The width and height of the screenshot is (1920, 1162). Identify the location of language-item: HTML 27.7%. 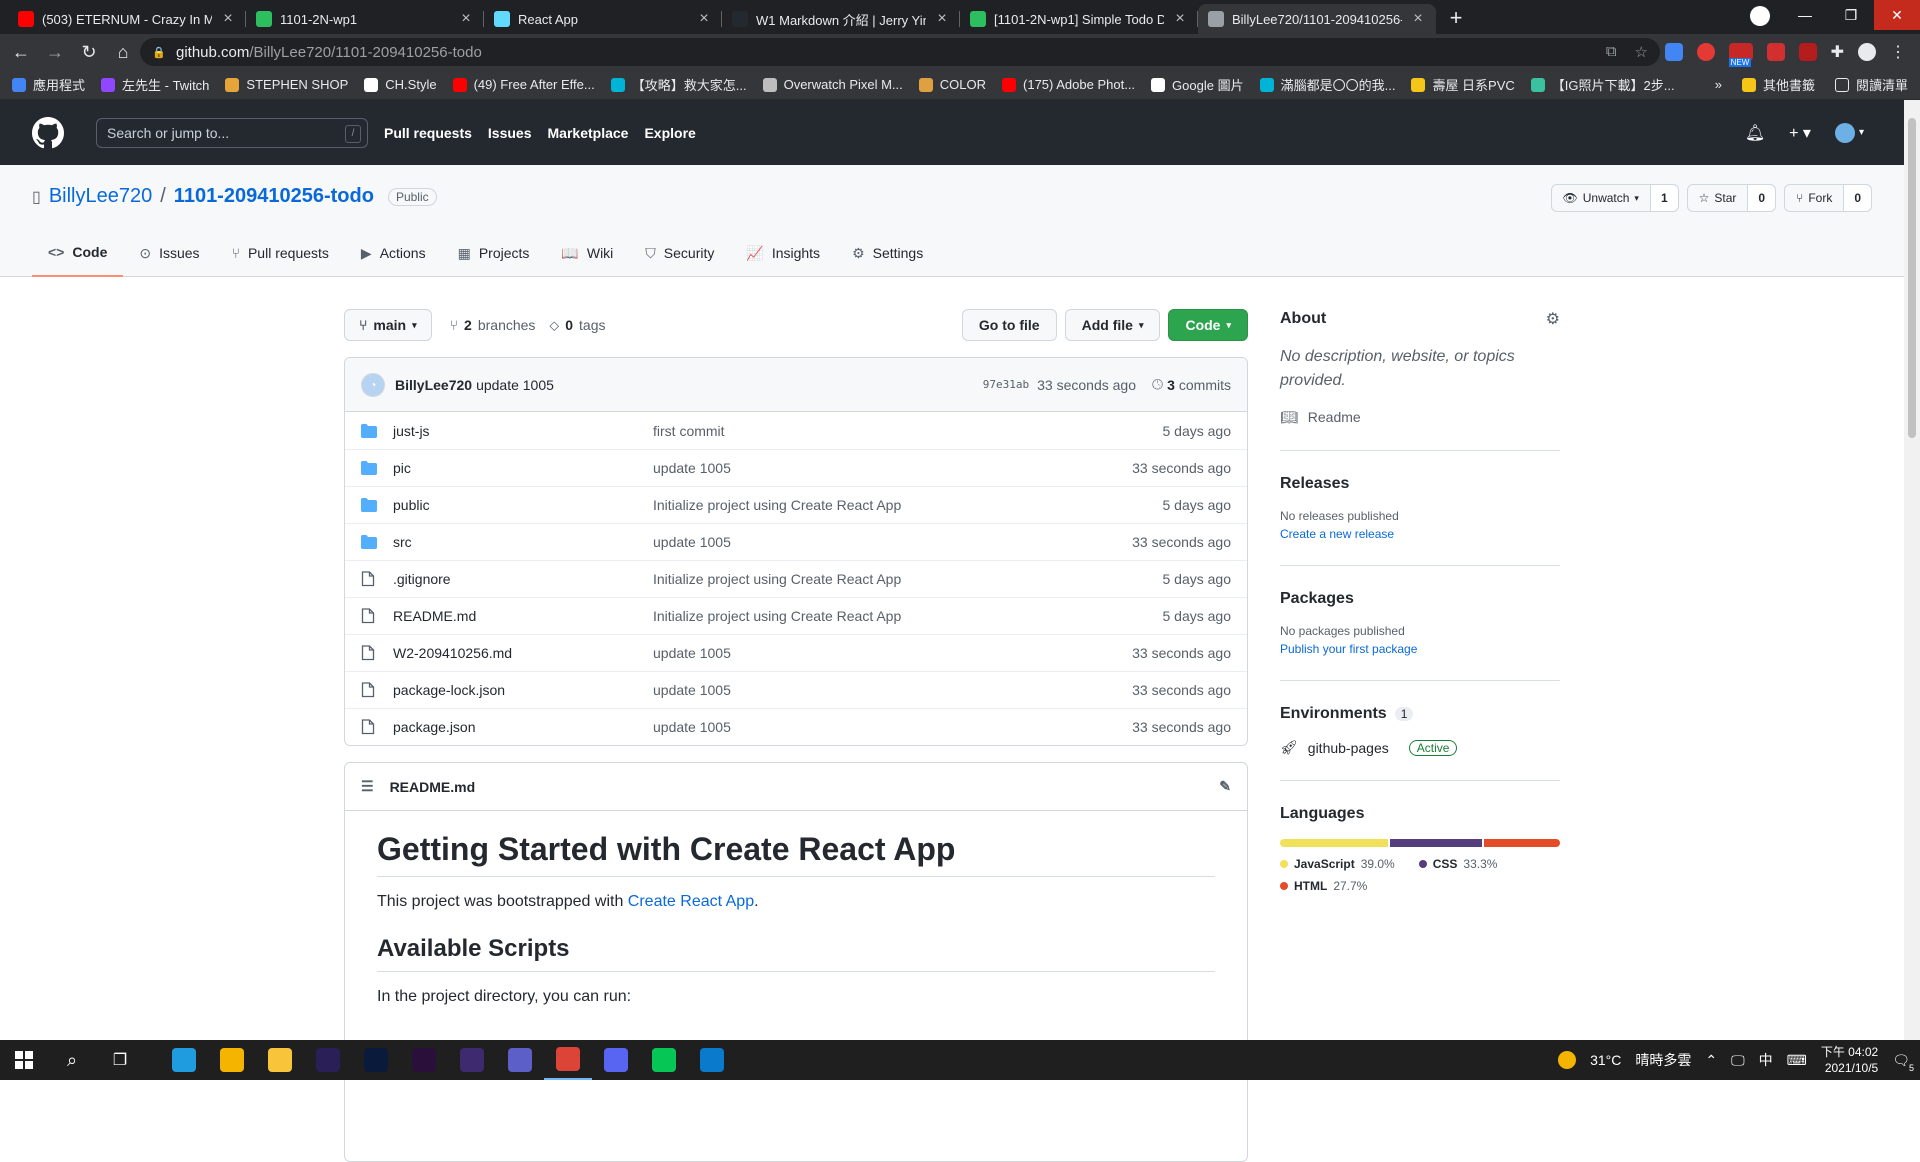
(1323, 886).